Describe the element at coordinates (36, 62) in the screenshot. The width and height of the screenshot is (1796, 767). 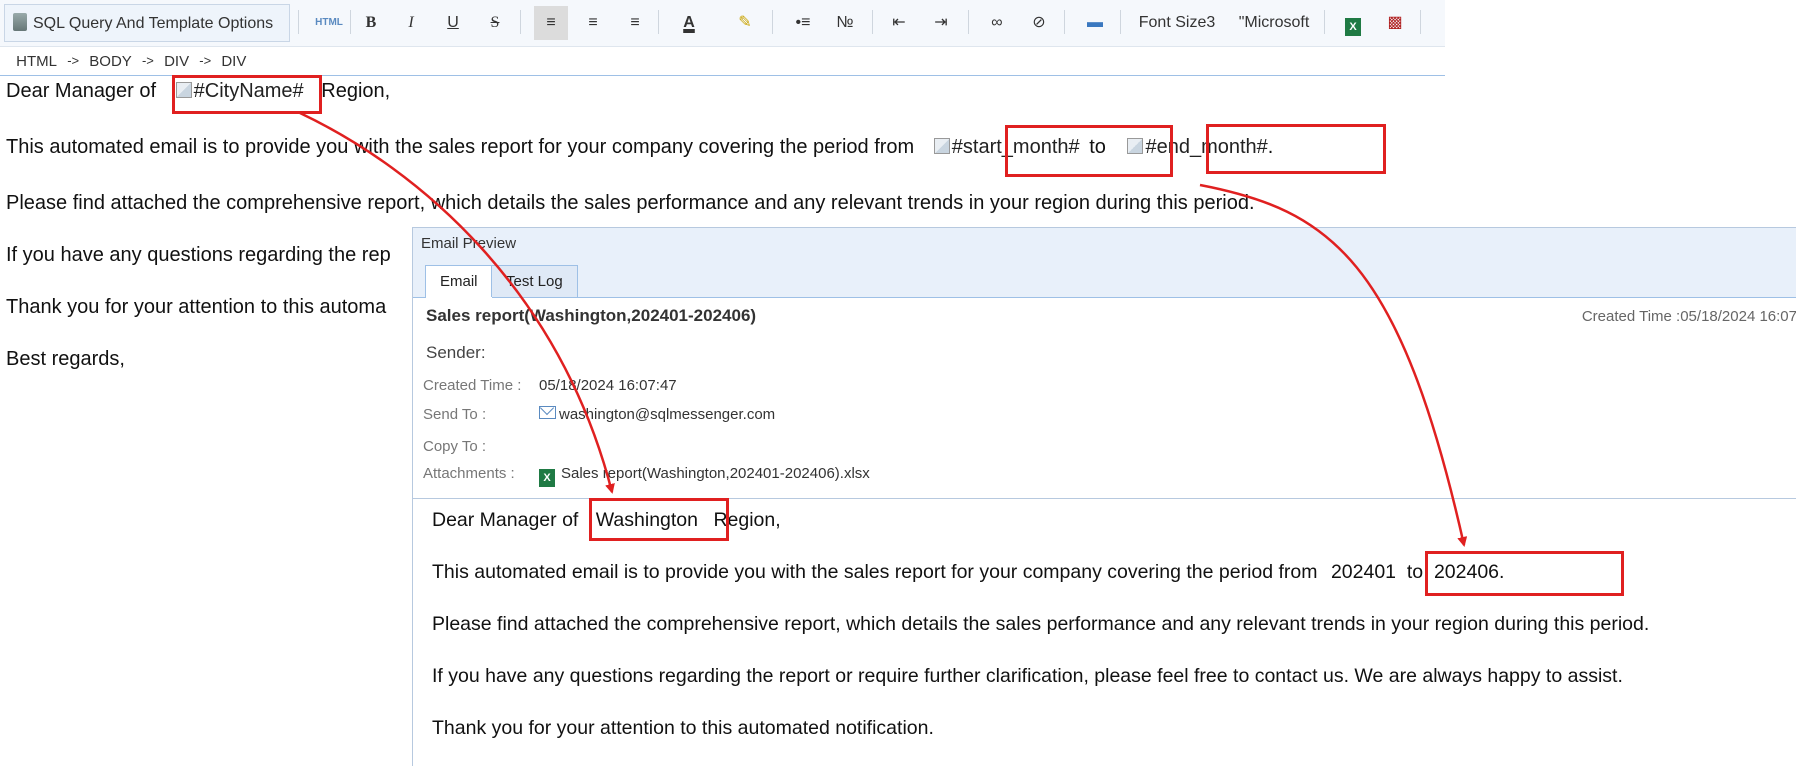
I see `breadcrumb-item-html: HTML` at that location.